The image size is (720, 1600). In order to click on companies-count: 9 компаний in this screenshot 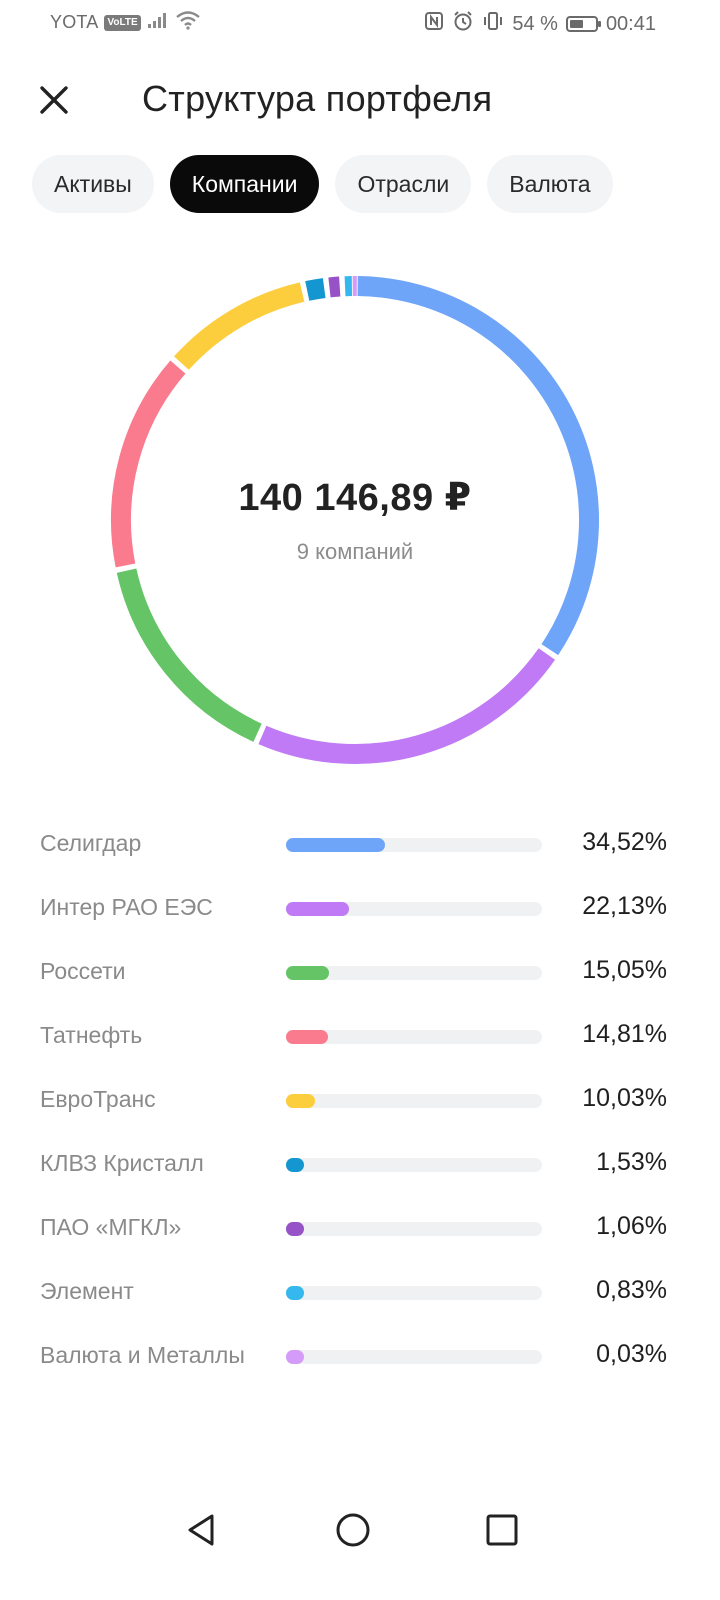, I will do `click(355, 551)`.